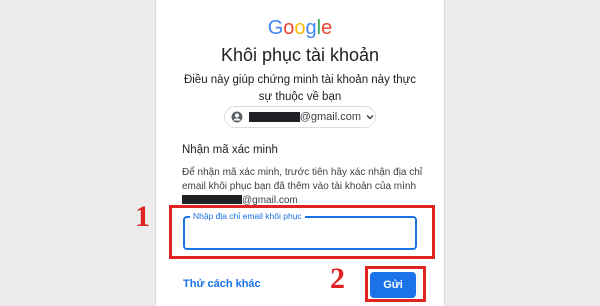 The width and height of the screenshot is (600, 306). I want to click on step-number-2: 2, so click(337, 278).